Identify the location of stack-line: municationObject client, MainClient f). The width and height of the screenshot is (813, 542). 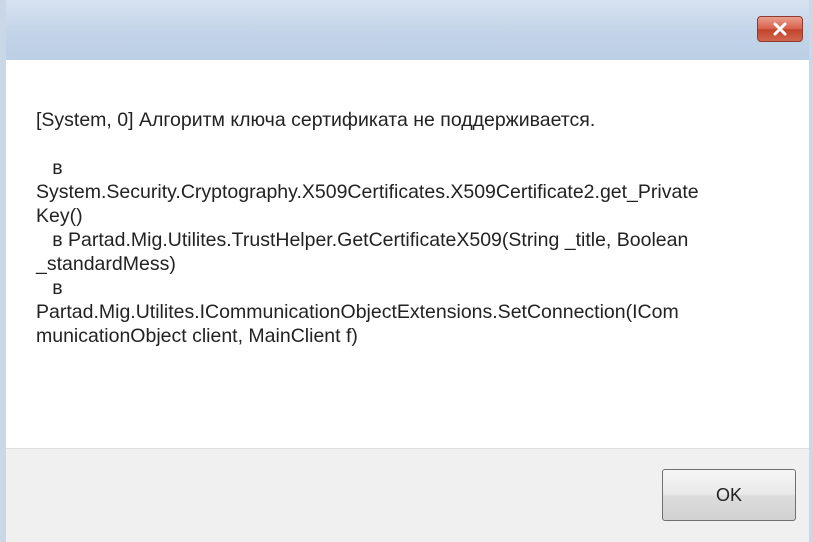
(197, 336).